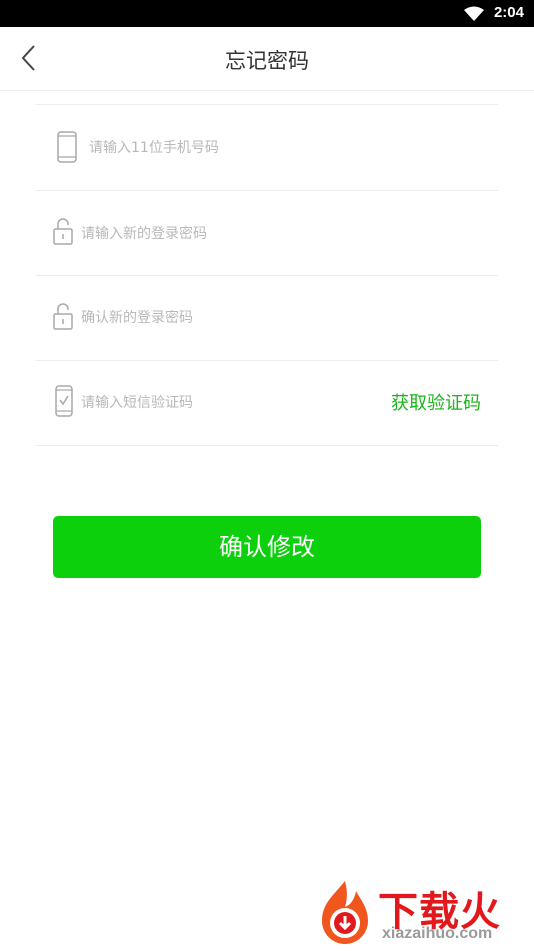 The width and height of the screenshot is (534, 951). What do you see at coordinates (144, 233) in the screenshot?
I see `new-password-input: 请输入新的登录密码` at bounding box center [144, 233].